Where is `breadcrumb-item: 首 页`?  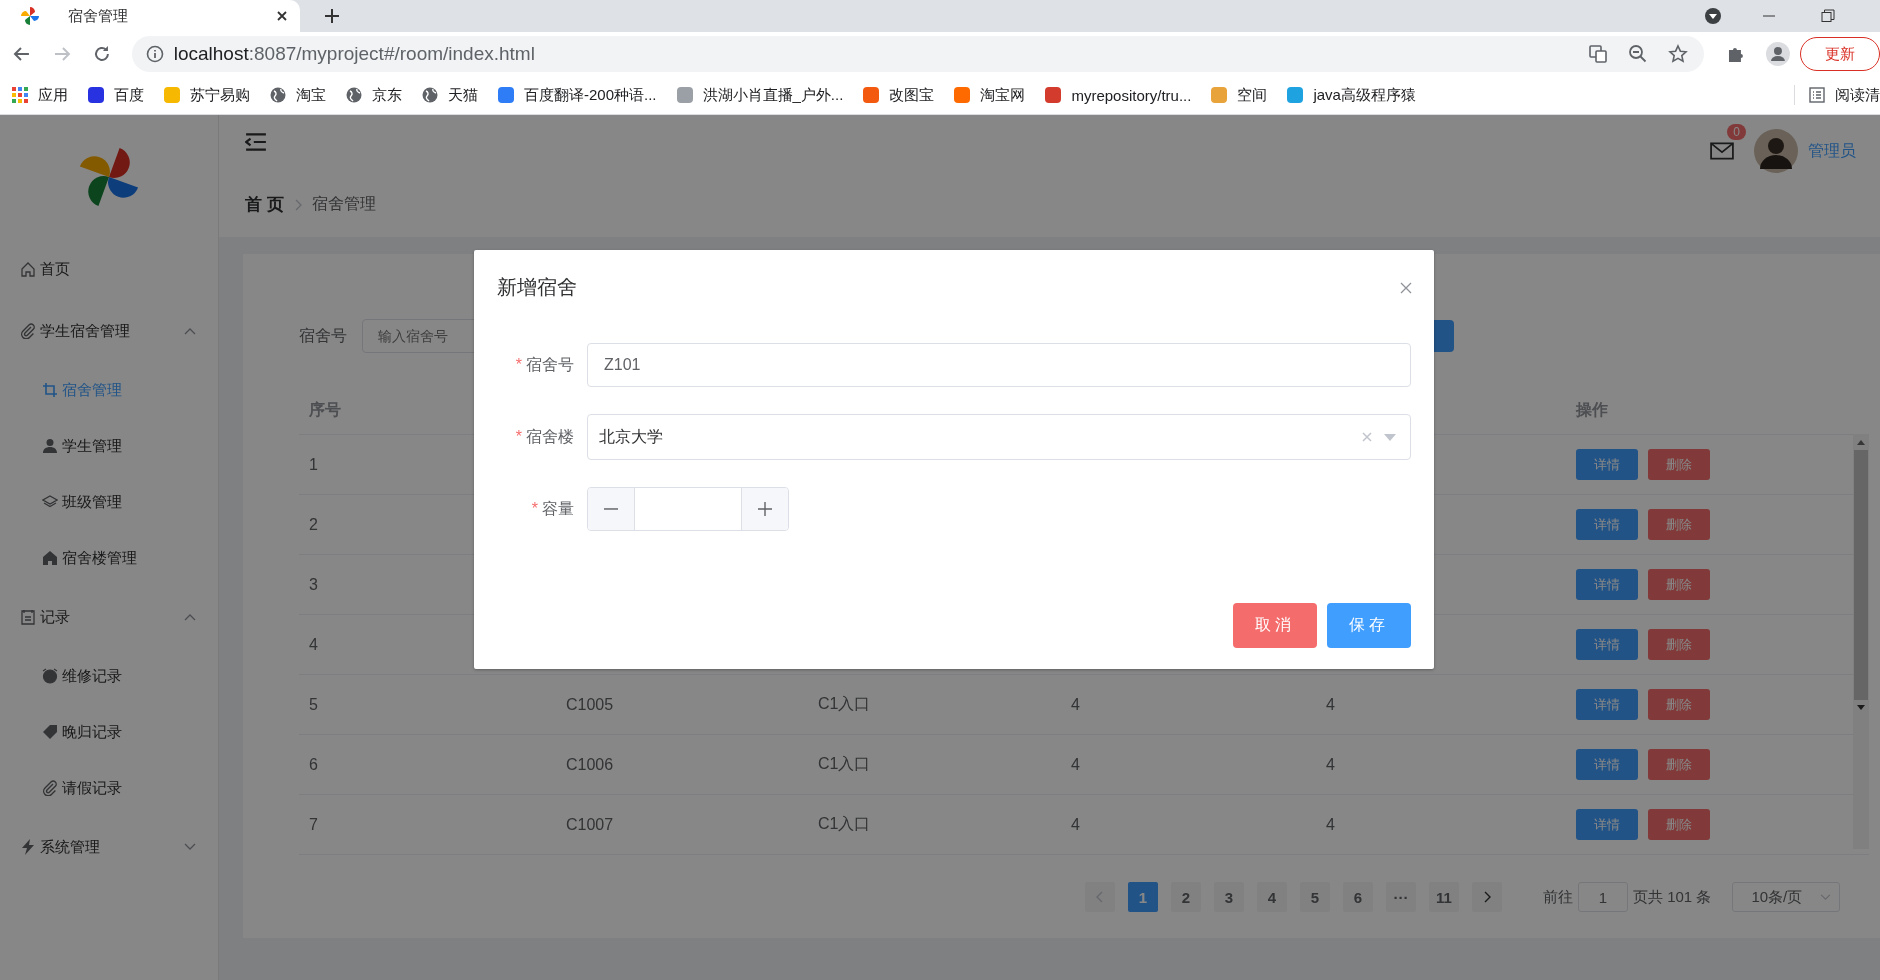
breadcrumb-item: 首 页 is located at coordinates (264, 204).